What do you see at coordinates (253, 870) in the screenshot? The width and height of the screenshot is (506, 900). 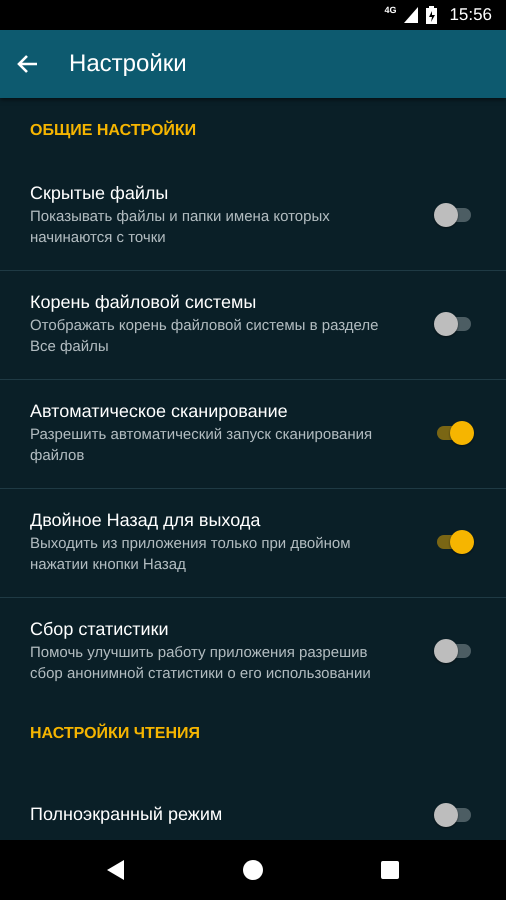 I see `home-icon` at bounding box center [253, 870].